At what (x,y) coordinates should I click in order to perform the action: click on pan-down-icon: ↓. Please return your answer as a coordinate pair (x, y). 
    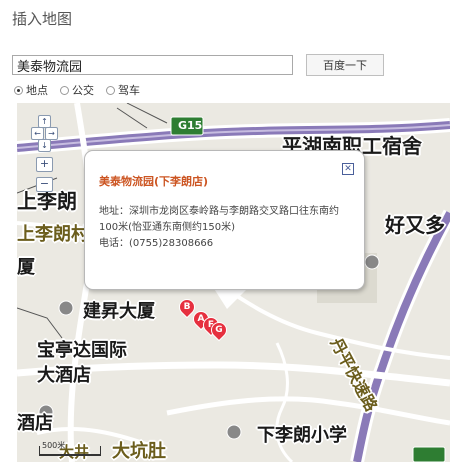
    Looking at the image, I should click on (44, 145).